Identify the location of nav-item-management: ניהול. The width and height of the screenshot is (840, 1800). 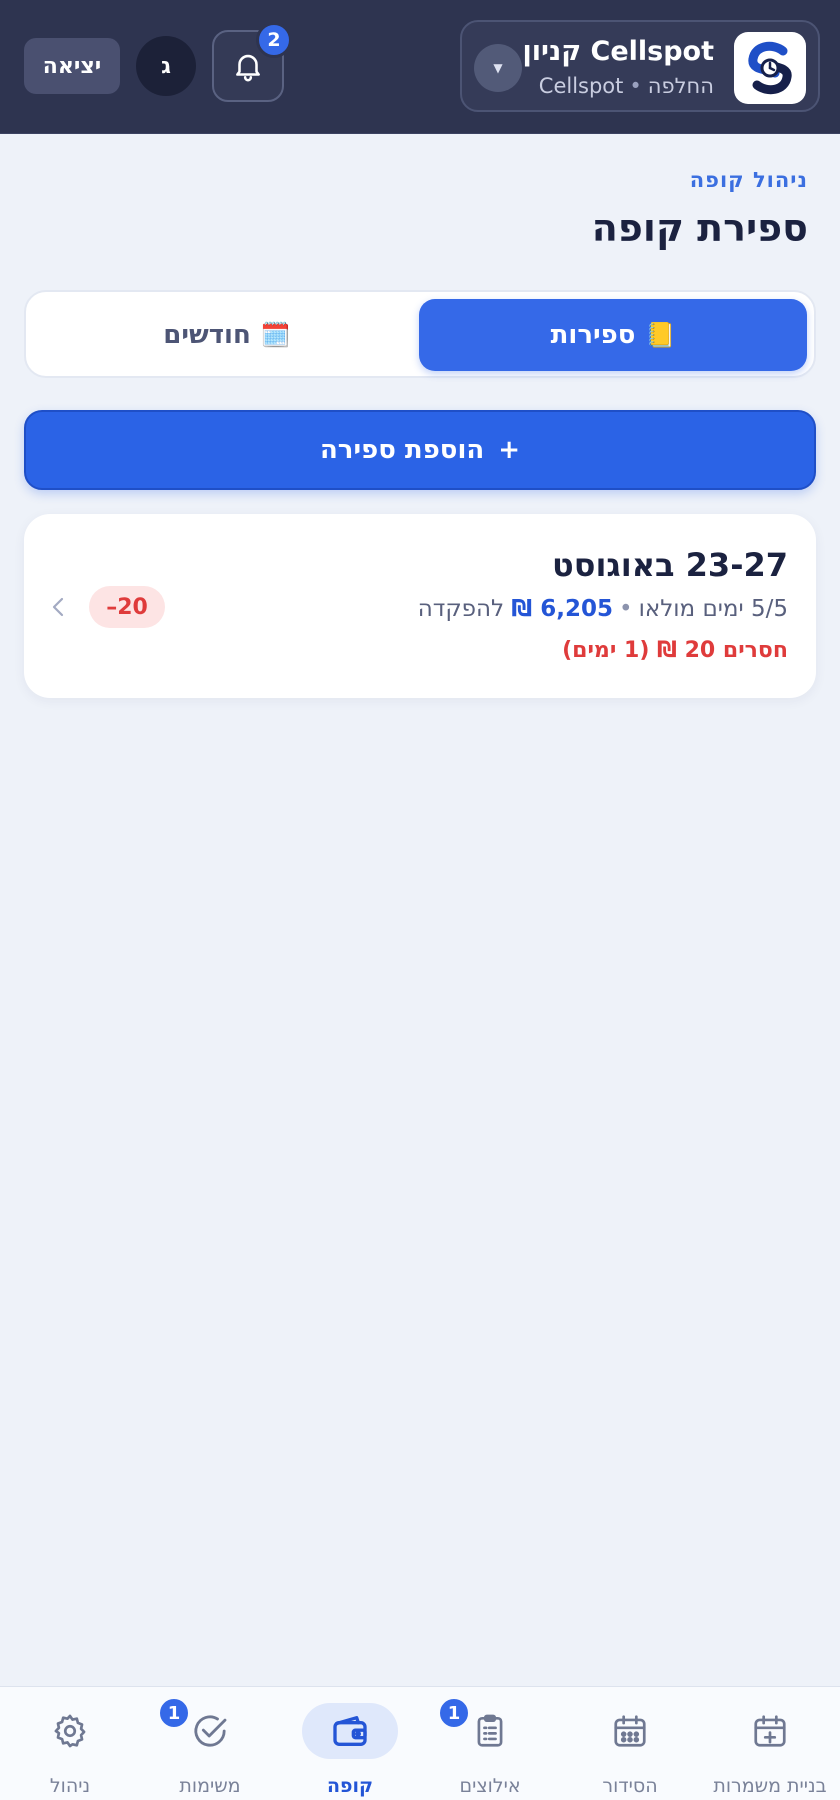
(70, 1743).